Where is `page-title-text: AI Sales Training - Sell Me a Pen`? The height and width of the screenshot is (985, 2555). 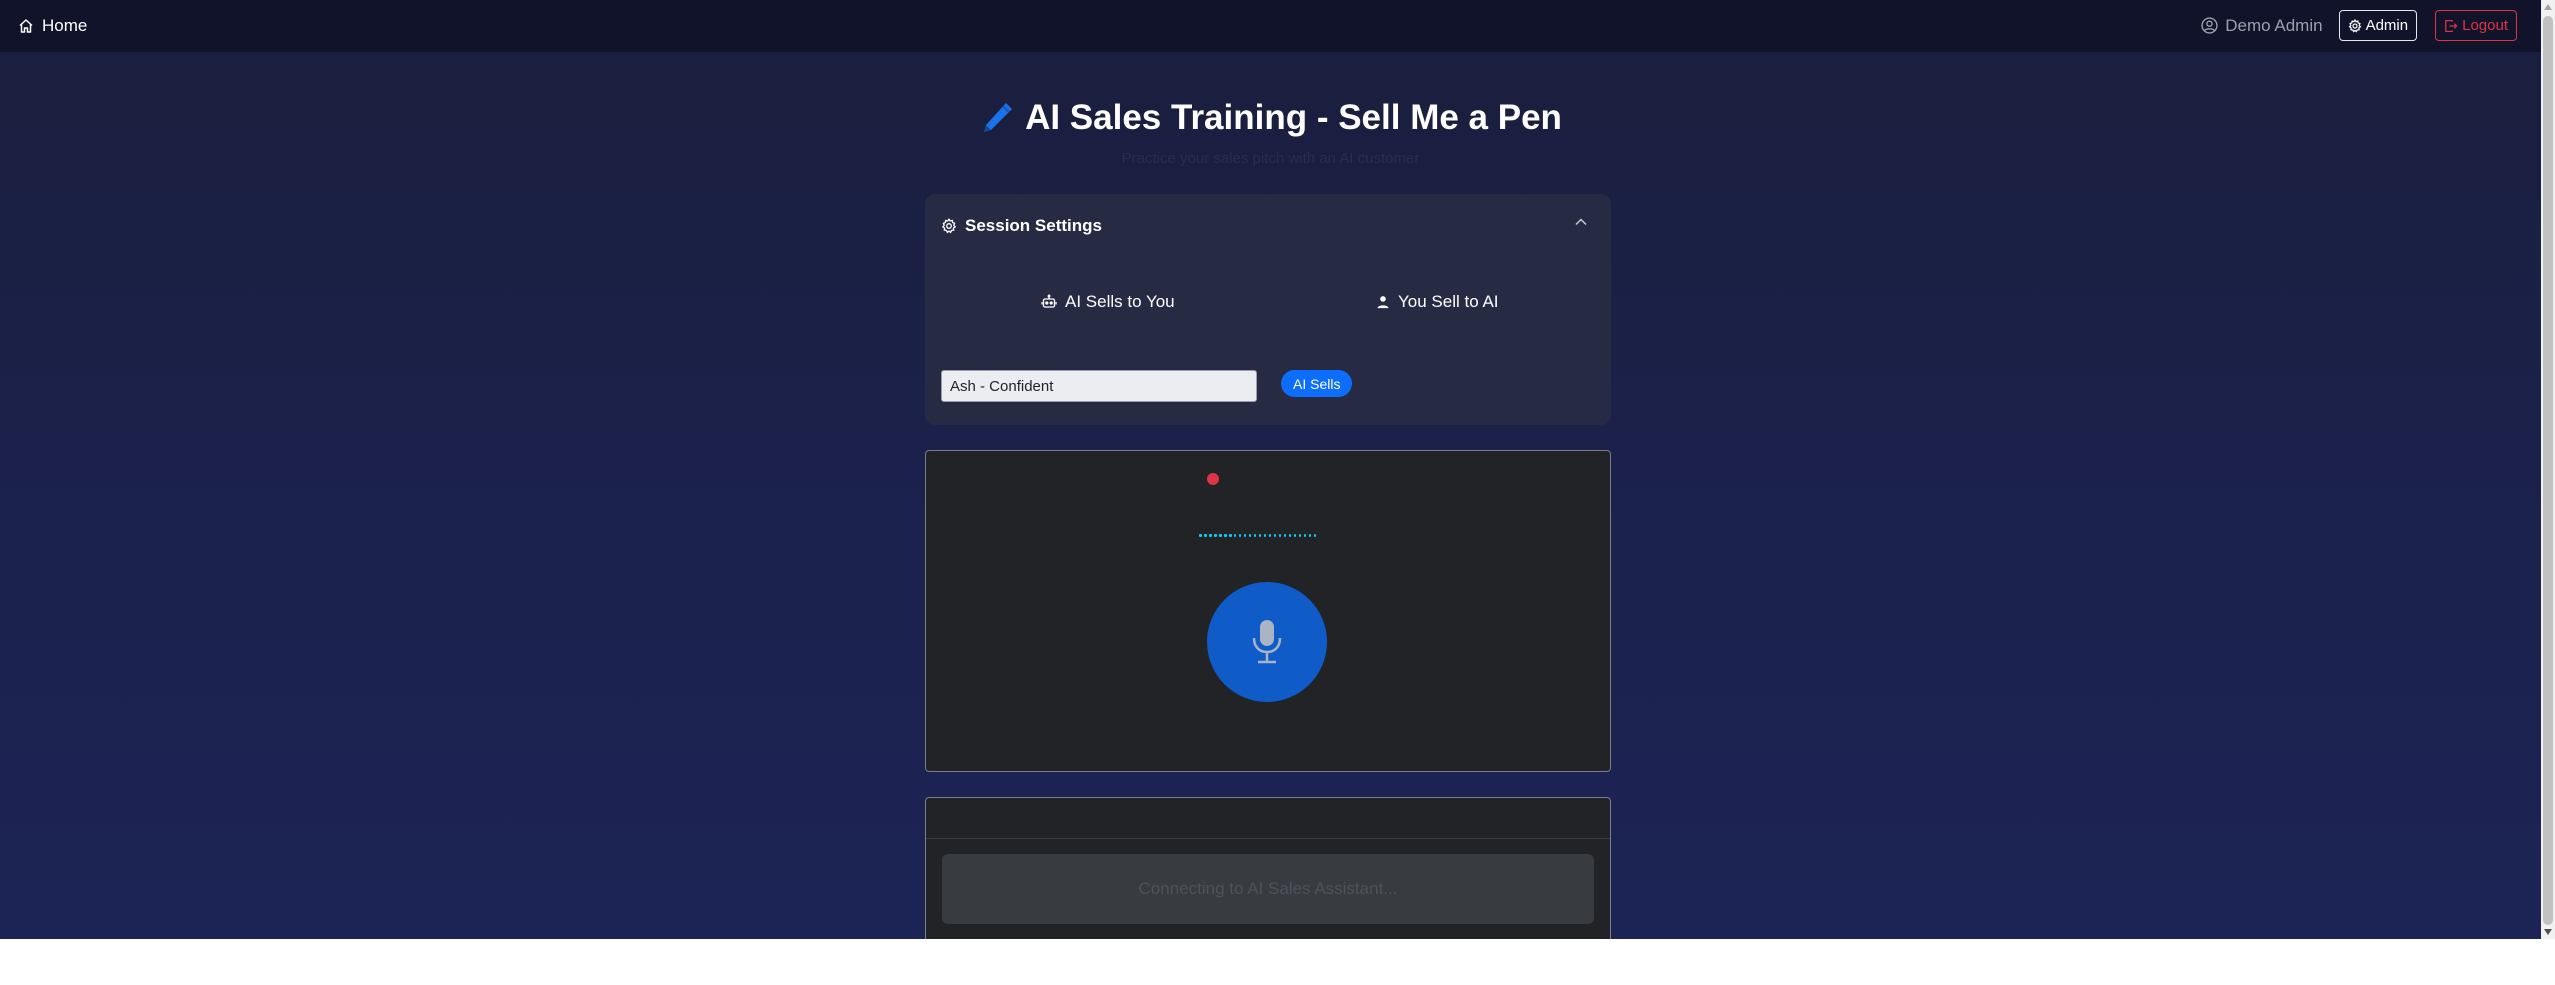 page-title-text: AI Sales Training - Sell Me a Pen is located at coordinates (1293, 117).